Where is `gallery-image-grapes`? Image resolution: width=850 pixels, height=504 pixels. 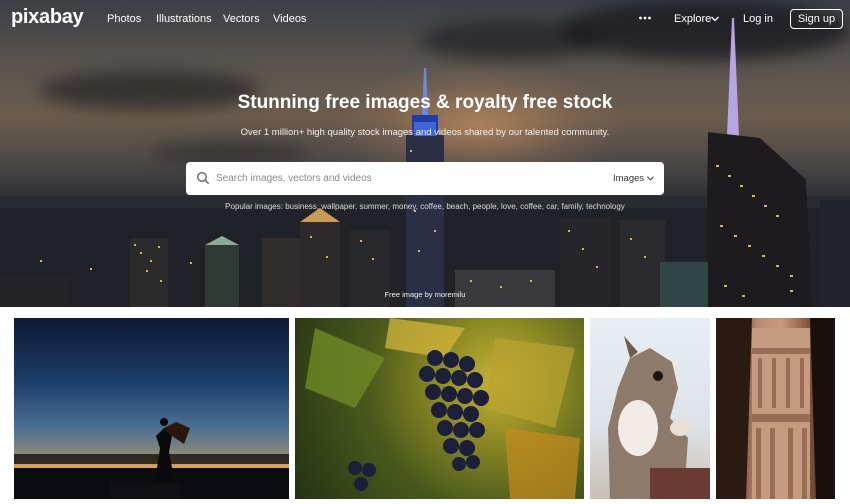 gallery-image-grapes is located at coordinates (439, 408).